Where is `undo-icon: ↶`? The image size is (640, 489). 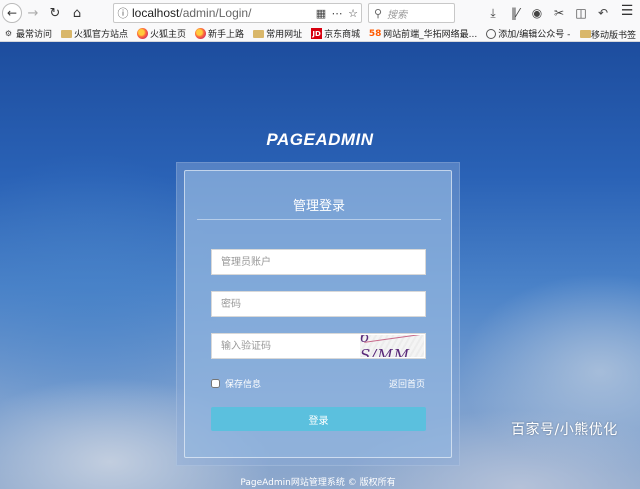 undo-icon: ↶ is located at coordinates (603, 13).